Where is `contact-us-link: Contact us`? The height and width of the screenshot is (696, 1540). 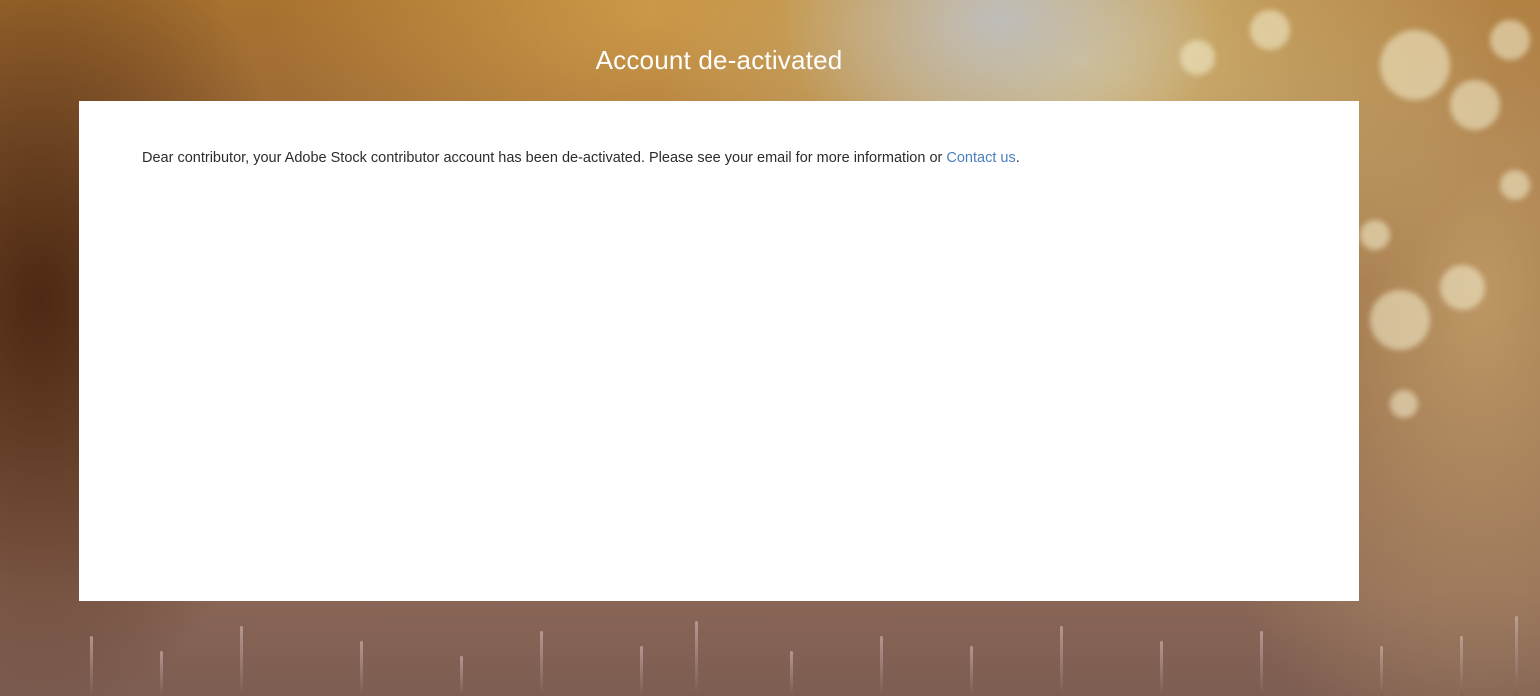 contact-us-link: Contact us is located at coordinates (980, 158).